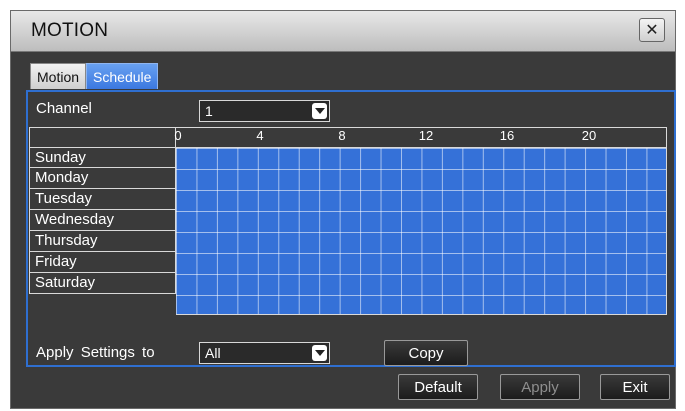 This screenshot has width=685, height=411. I want to click on day-label-thursday: Thursday, so click(102, 241).